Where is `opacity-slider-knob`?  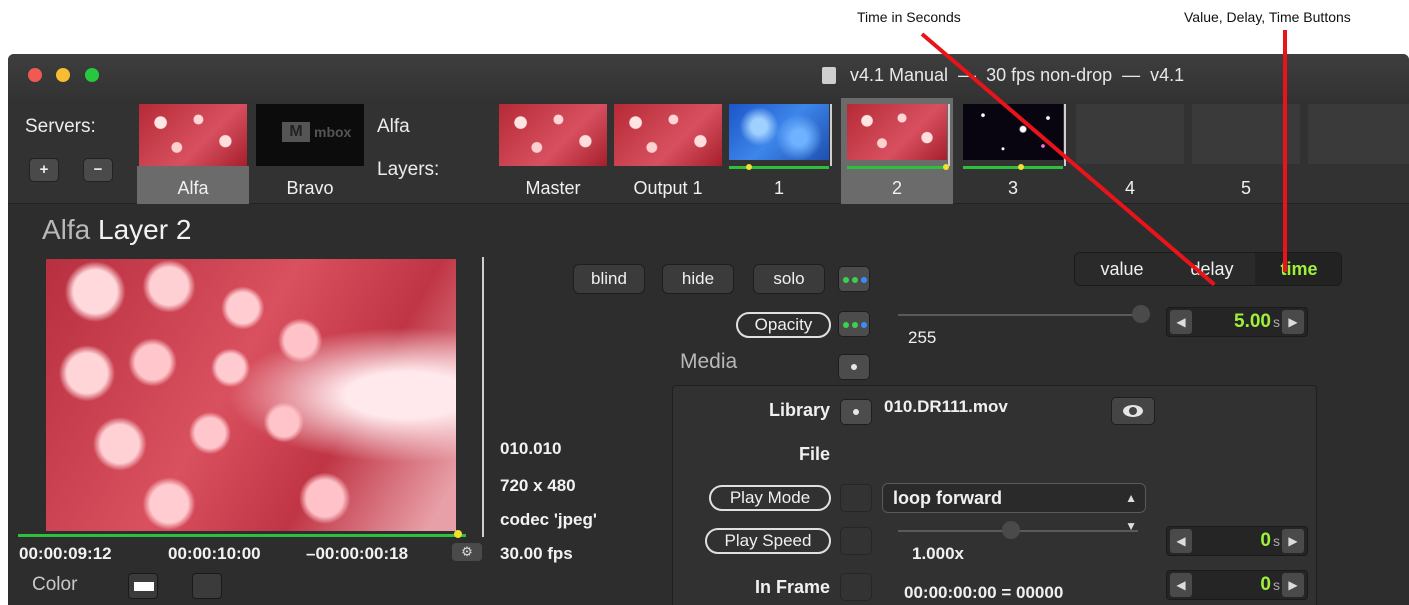 opacity-slider-knob is located at coordinates (1141, 314).